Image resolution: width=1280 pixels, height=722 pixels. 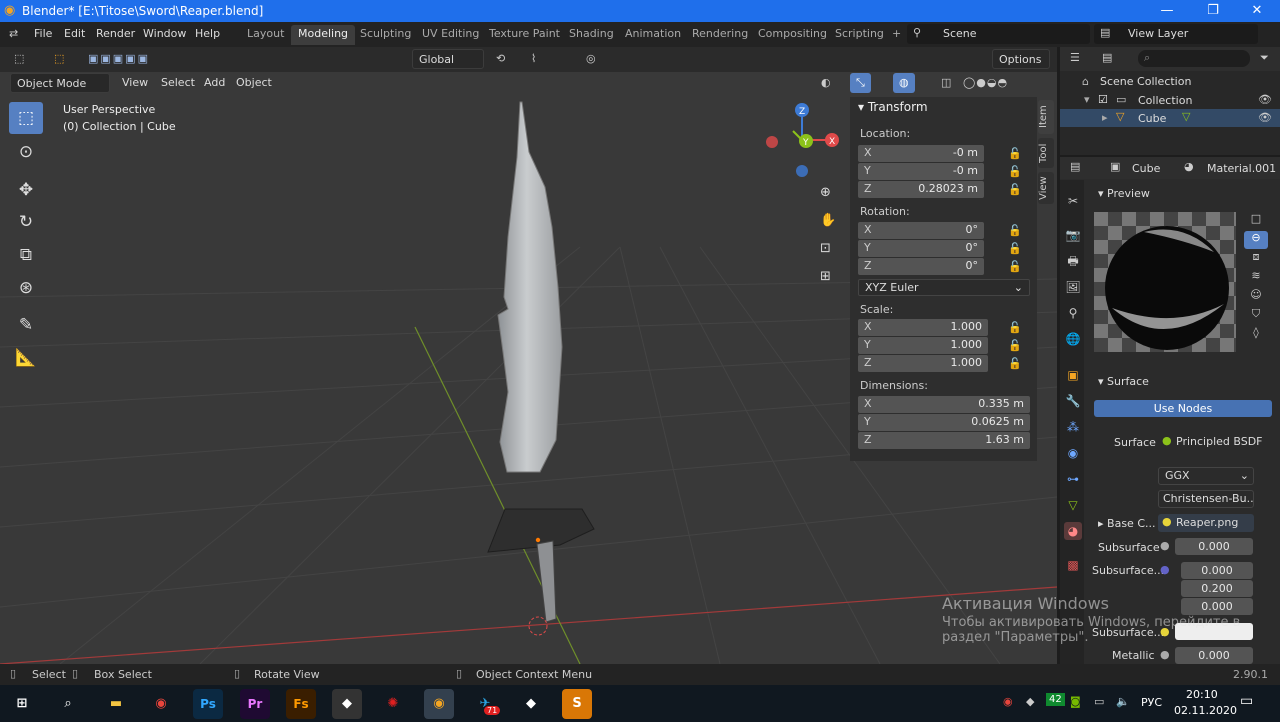 I want to click on menu-object: Object, so click(x=254, y=83).